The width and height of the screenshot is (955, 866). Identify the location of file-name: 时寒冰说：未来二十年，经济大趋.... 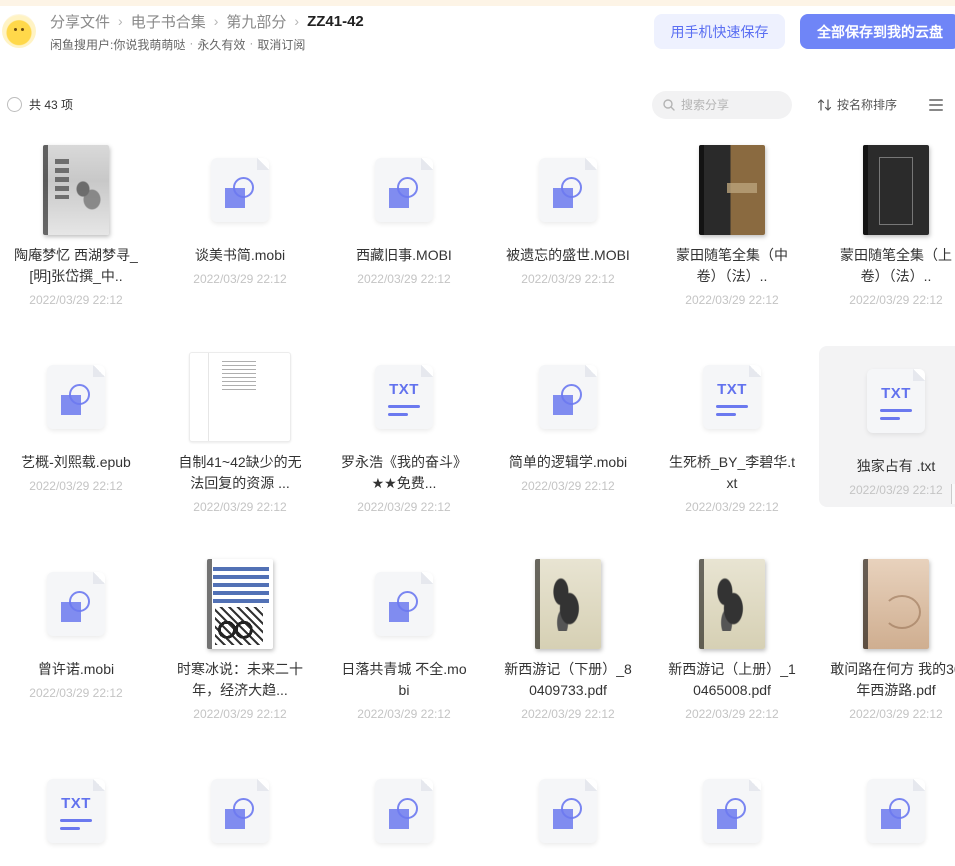
(240, 679).